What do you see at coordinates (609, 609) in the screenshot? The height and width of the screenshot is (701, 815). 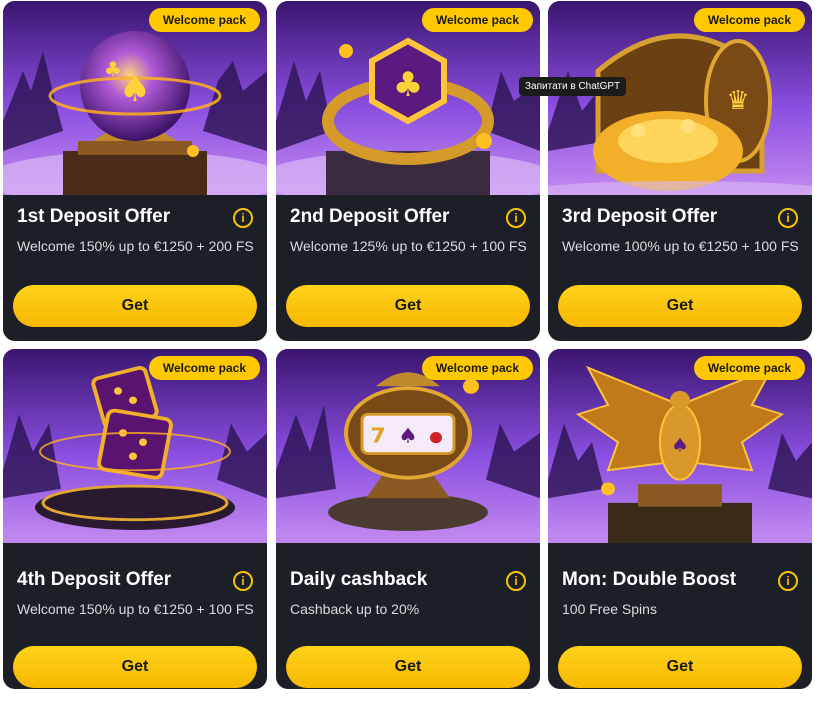 I see `offer-description: 100 Free Spins` at bounding box center [609, 609].